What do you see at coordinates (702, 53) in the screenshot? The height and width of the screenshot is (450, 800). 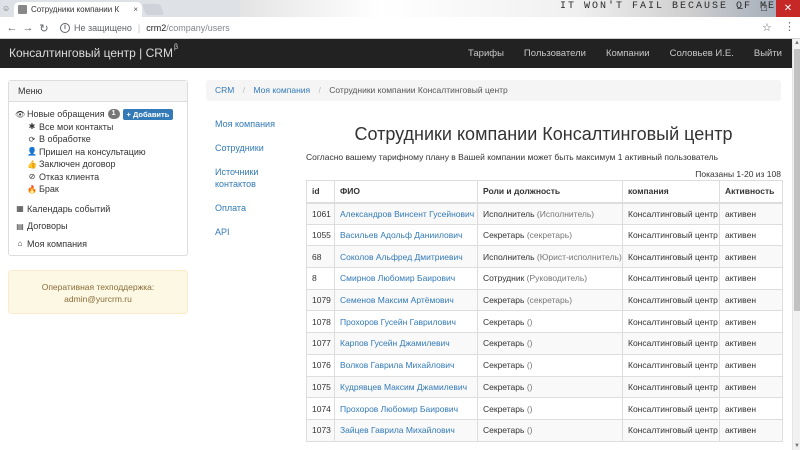 I see `nav-profile: Соловьев И.Е.` at bounding box center [702, 53].